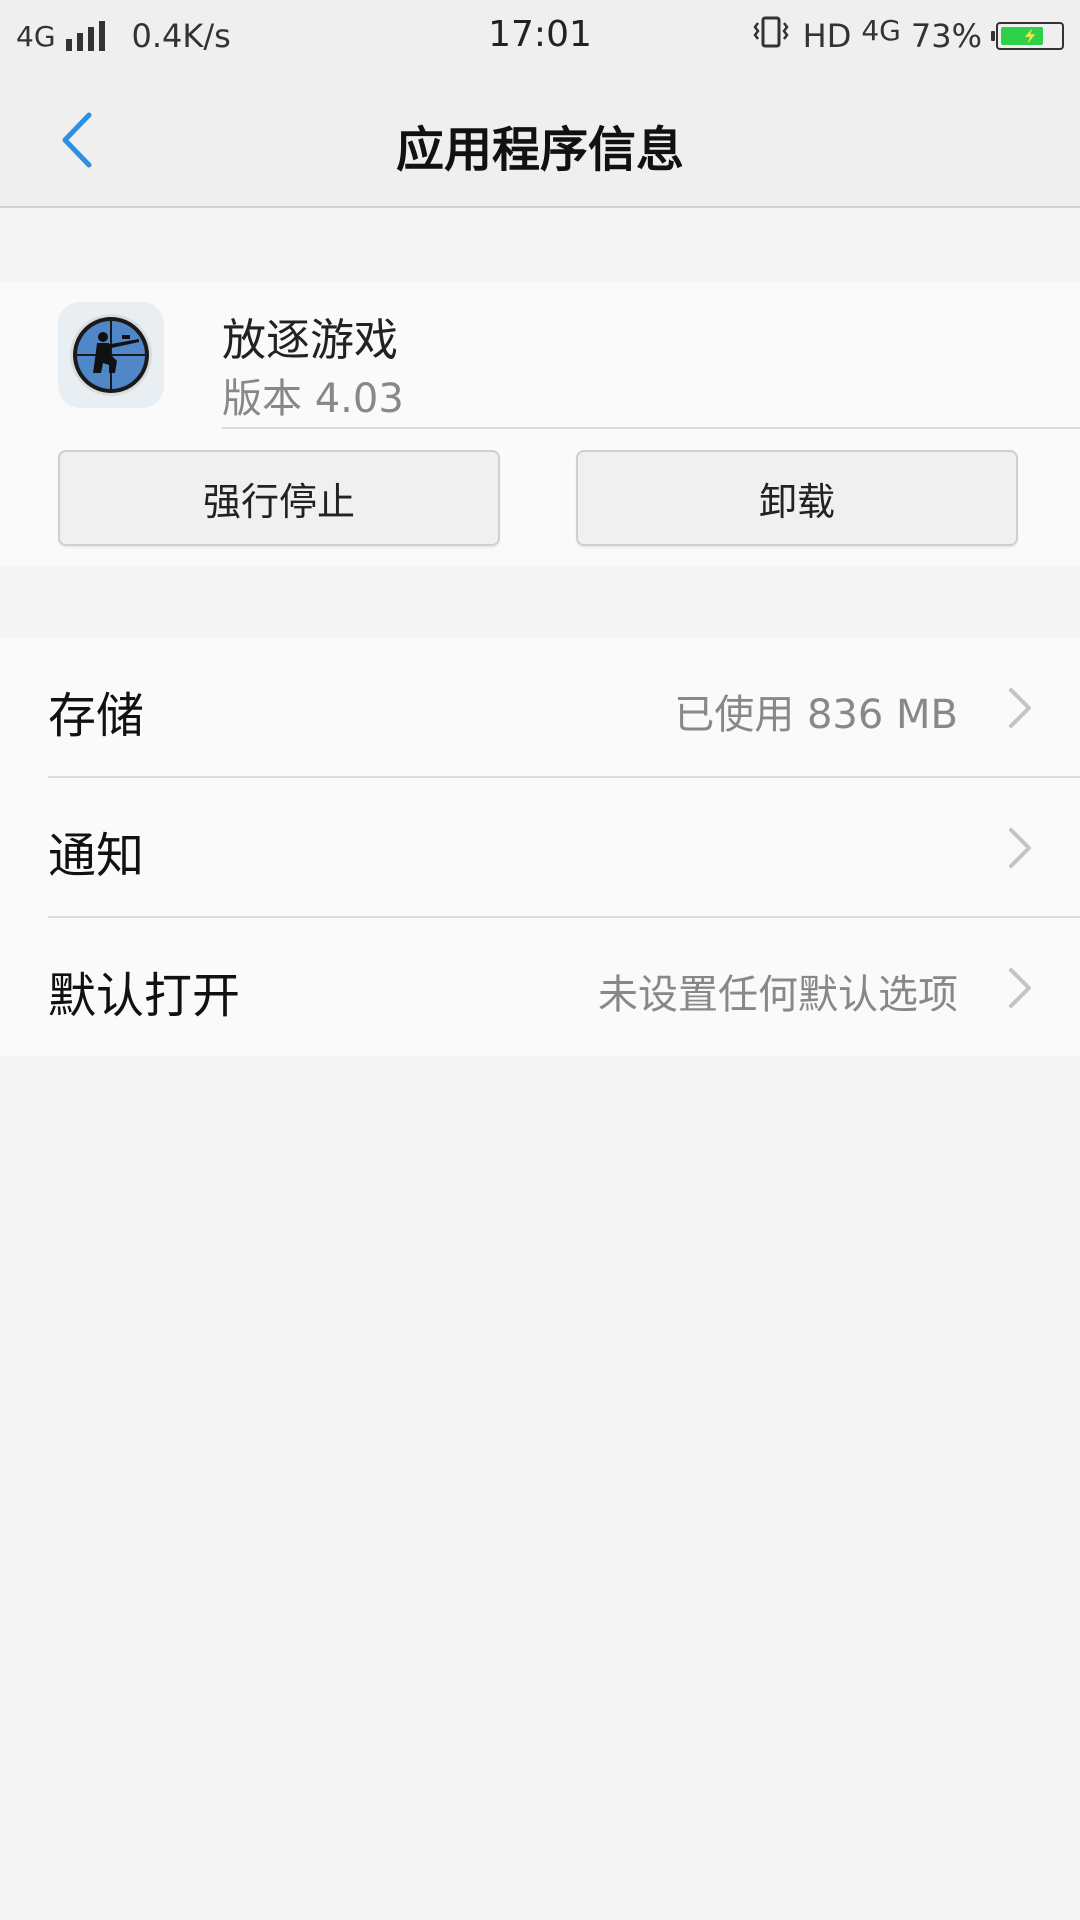 This screenshot has height=1920, width=1080. What do you see at coordinates (313, 399) in the screenshot?
I see `app-version: 版本 4.03` at bounding box center [313, 399].